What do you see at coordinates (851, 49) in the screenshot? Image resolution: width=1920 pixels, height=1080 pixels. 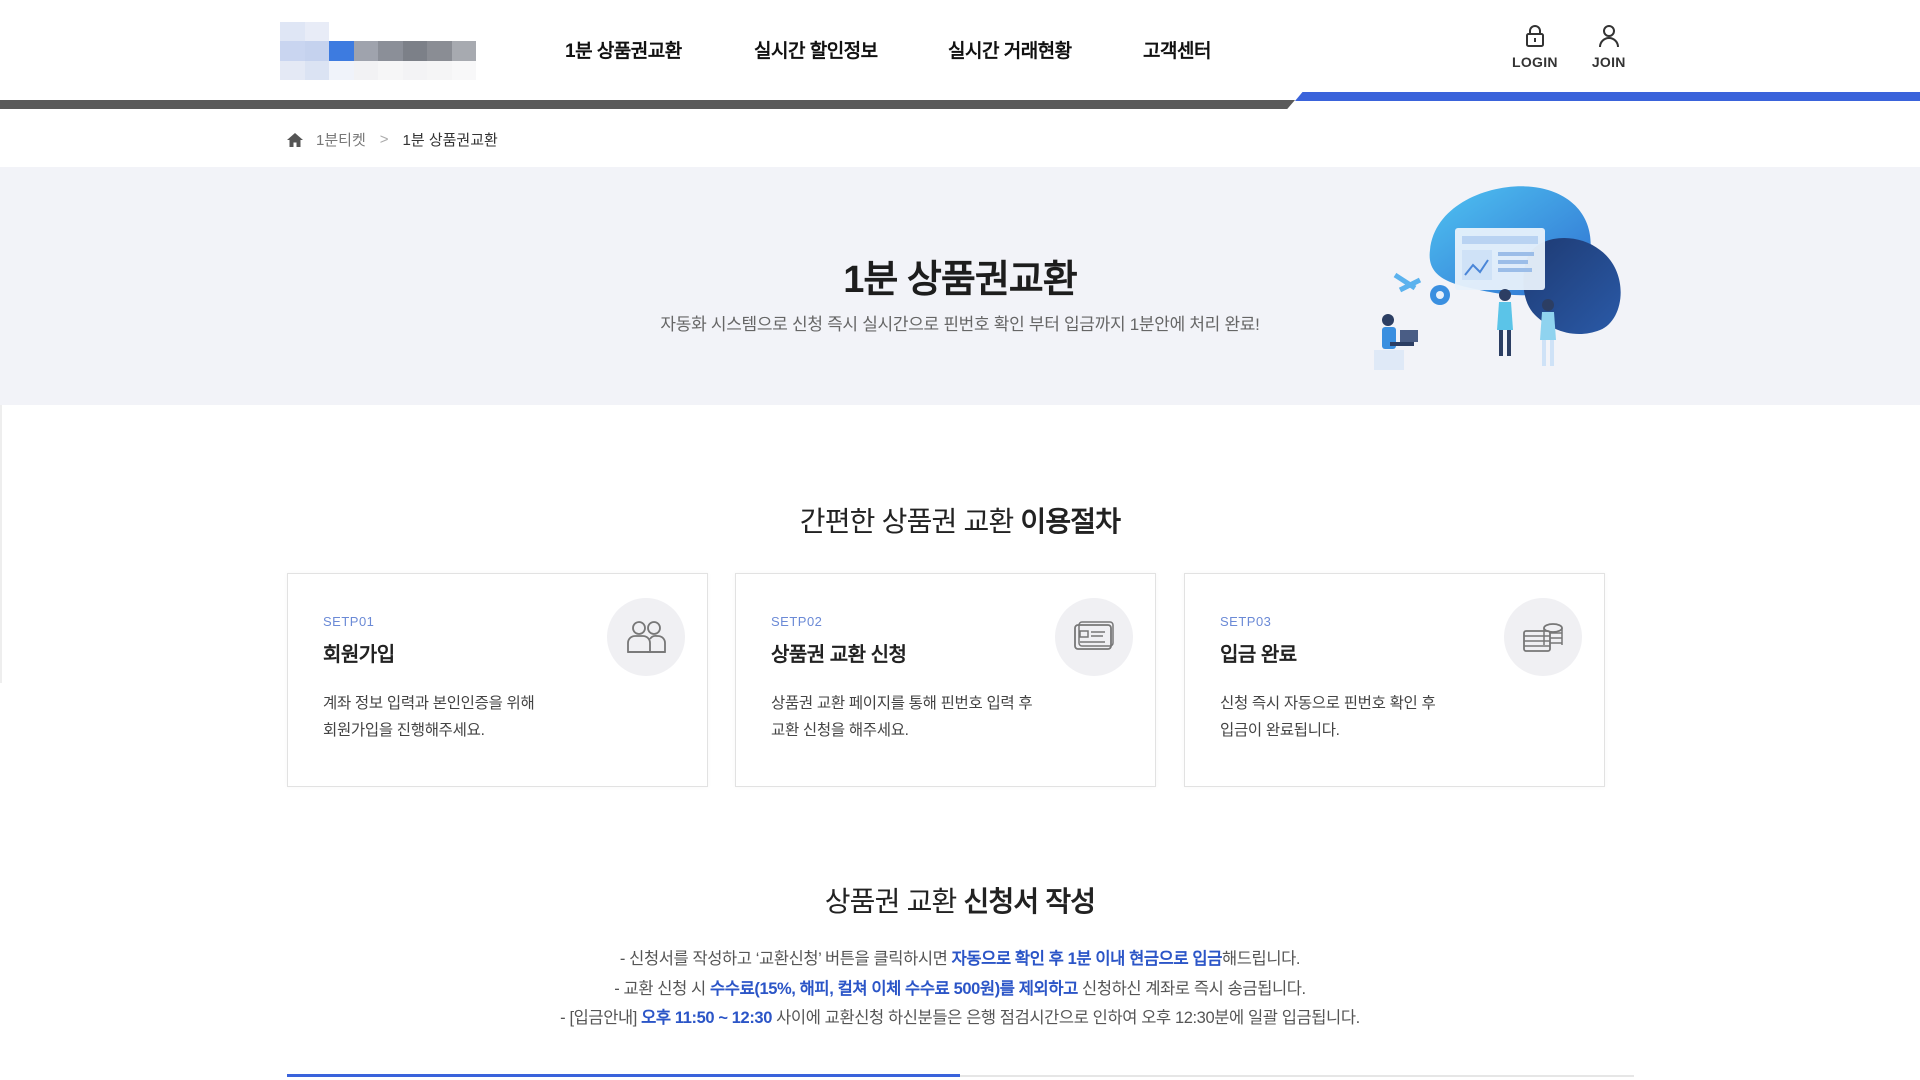 I see `nav-item-discount-info: 실시간 할인정보` at bounding box center [851, 49].